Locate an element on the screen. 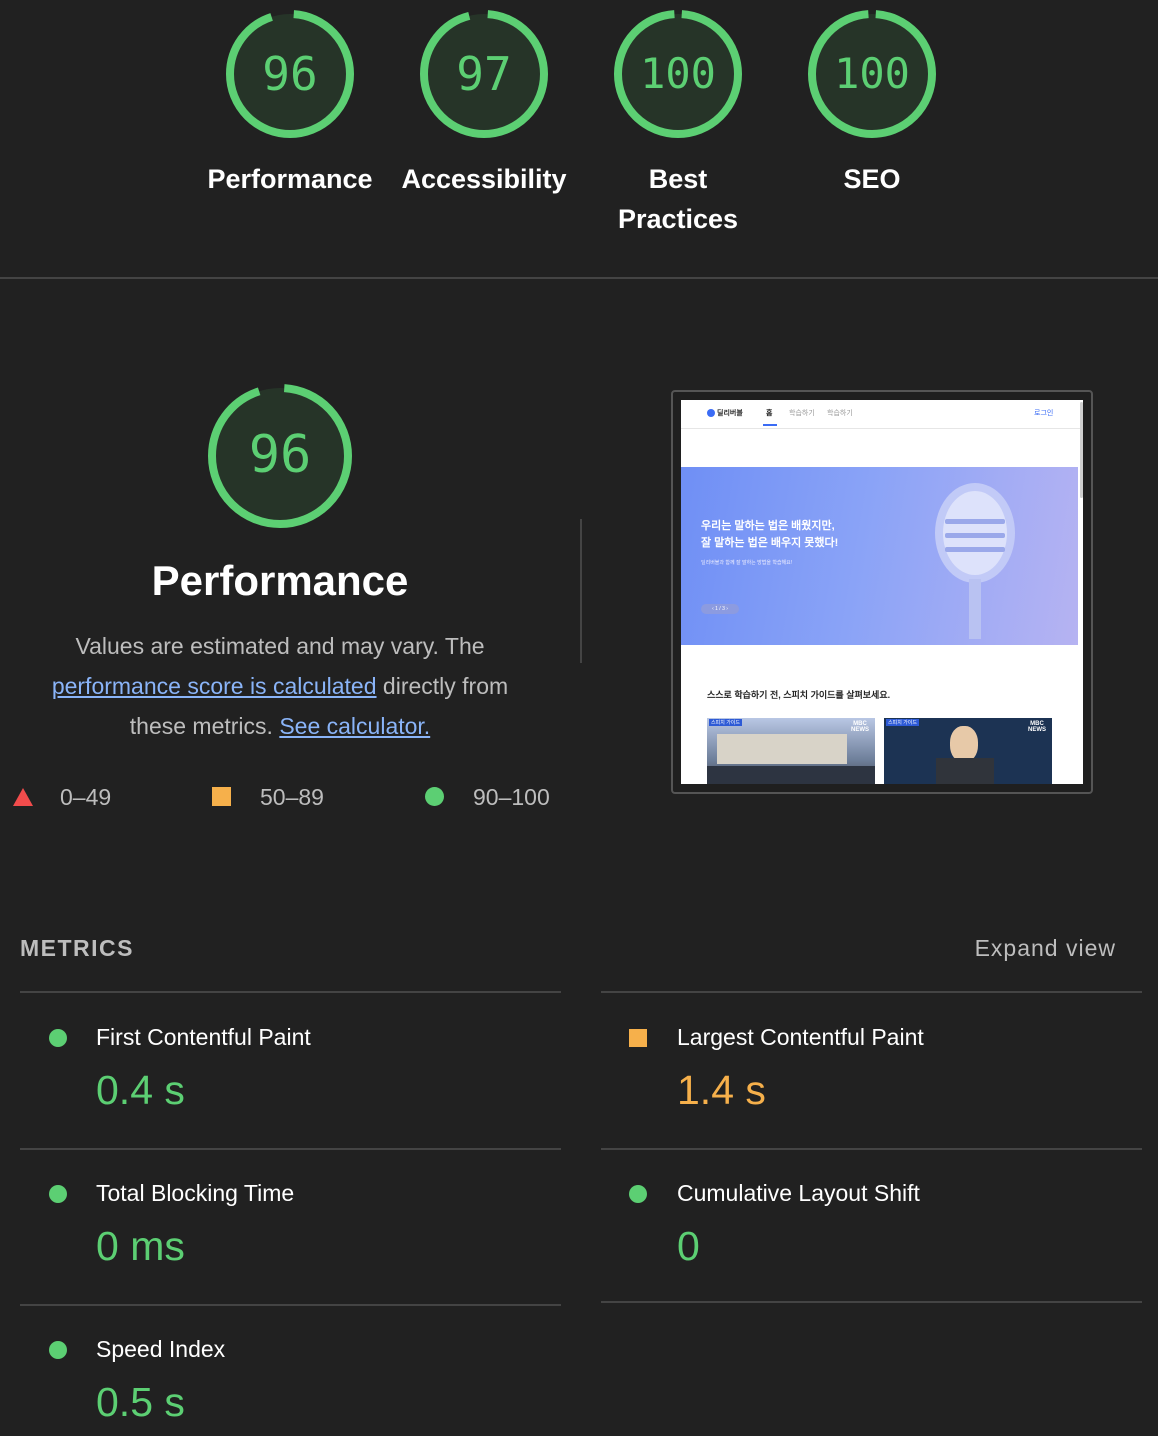 This screenshot has width=1158, height=1436. circle-icon is located at coordinates (434, 796).